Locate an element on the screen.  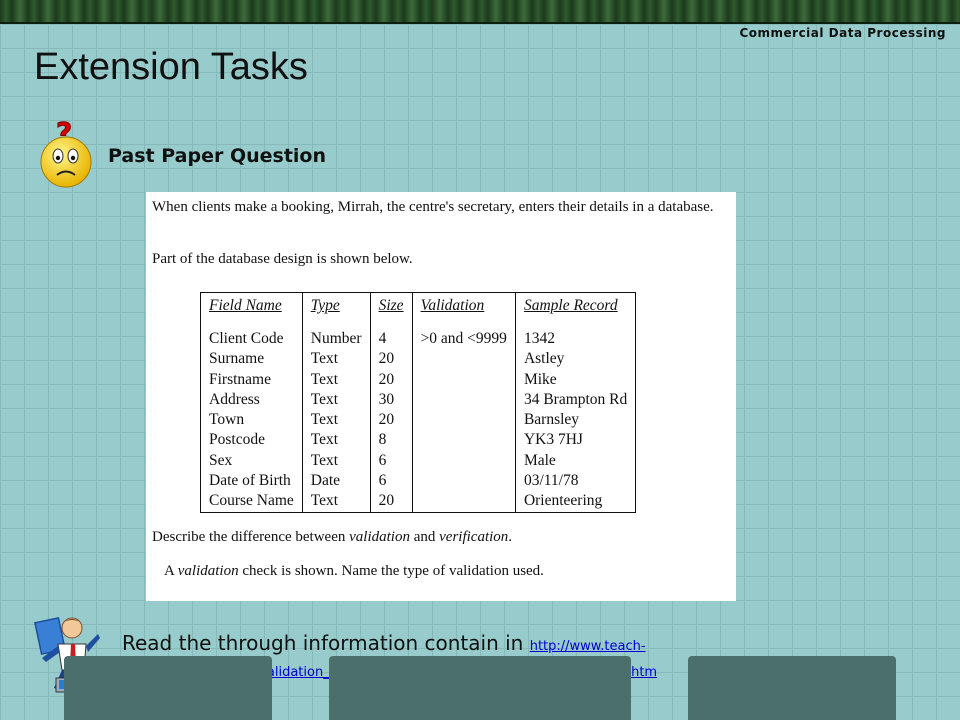
table-cell: Date is located at coordinates (336, 481).